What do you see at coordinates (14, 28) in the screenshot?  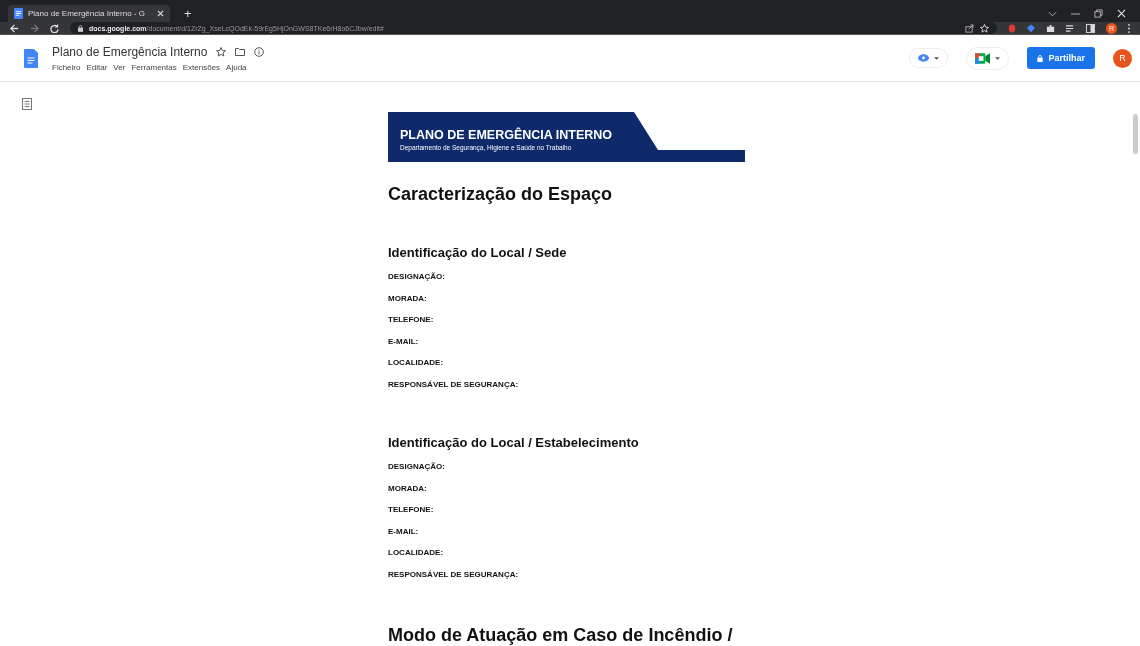 I see `back-icon` at bounding box center [14, 28].